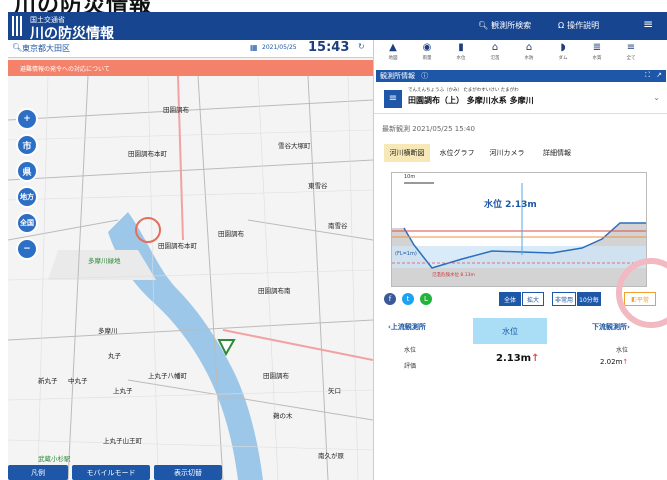 The height and width of the screenshot is (480, 667). Describe the element at coordinates (254, 47) in the screenshot. I see `calendar-icon: ▦` at that location.